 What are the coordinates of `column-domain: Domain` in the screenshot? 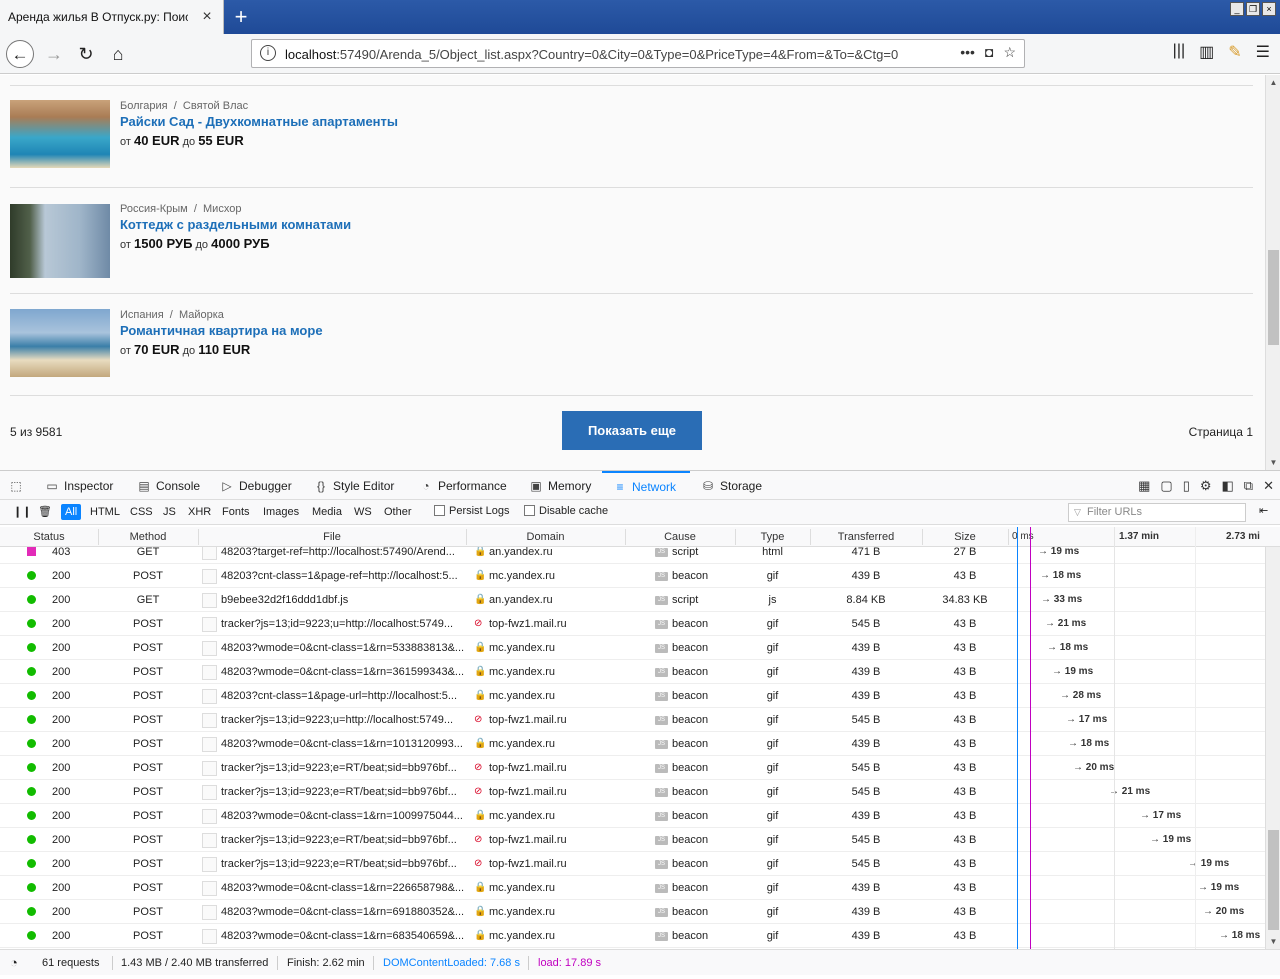 It's located at (545, 537).